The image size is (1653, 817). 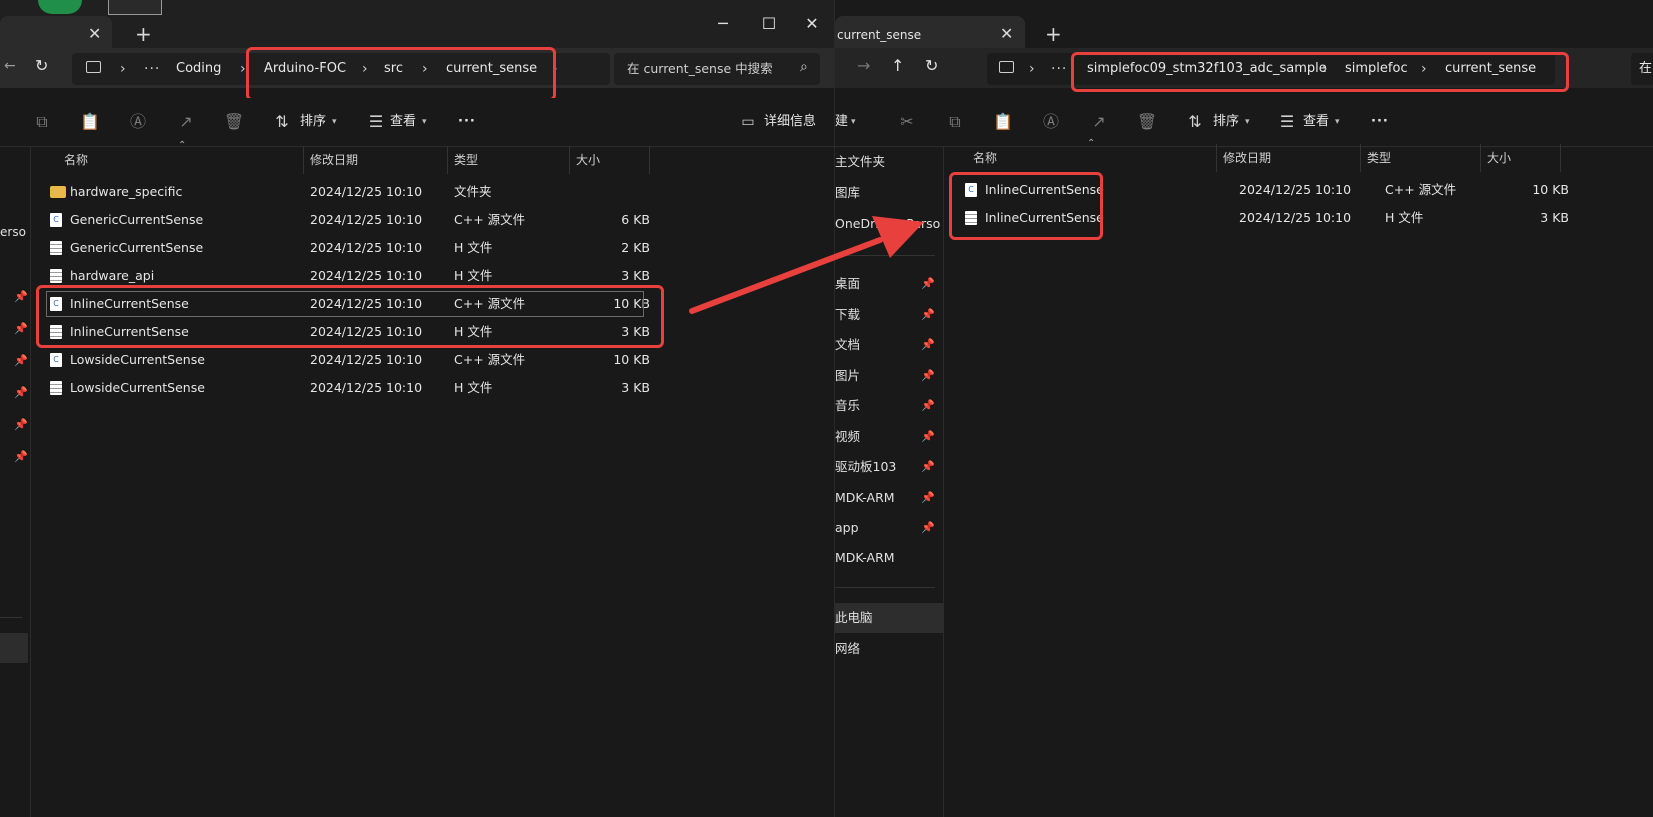 What do you see at coordinates (786, 275) in the screenshot?
I see `arrow-shaft` at bounding box center [786, 275].